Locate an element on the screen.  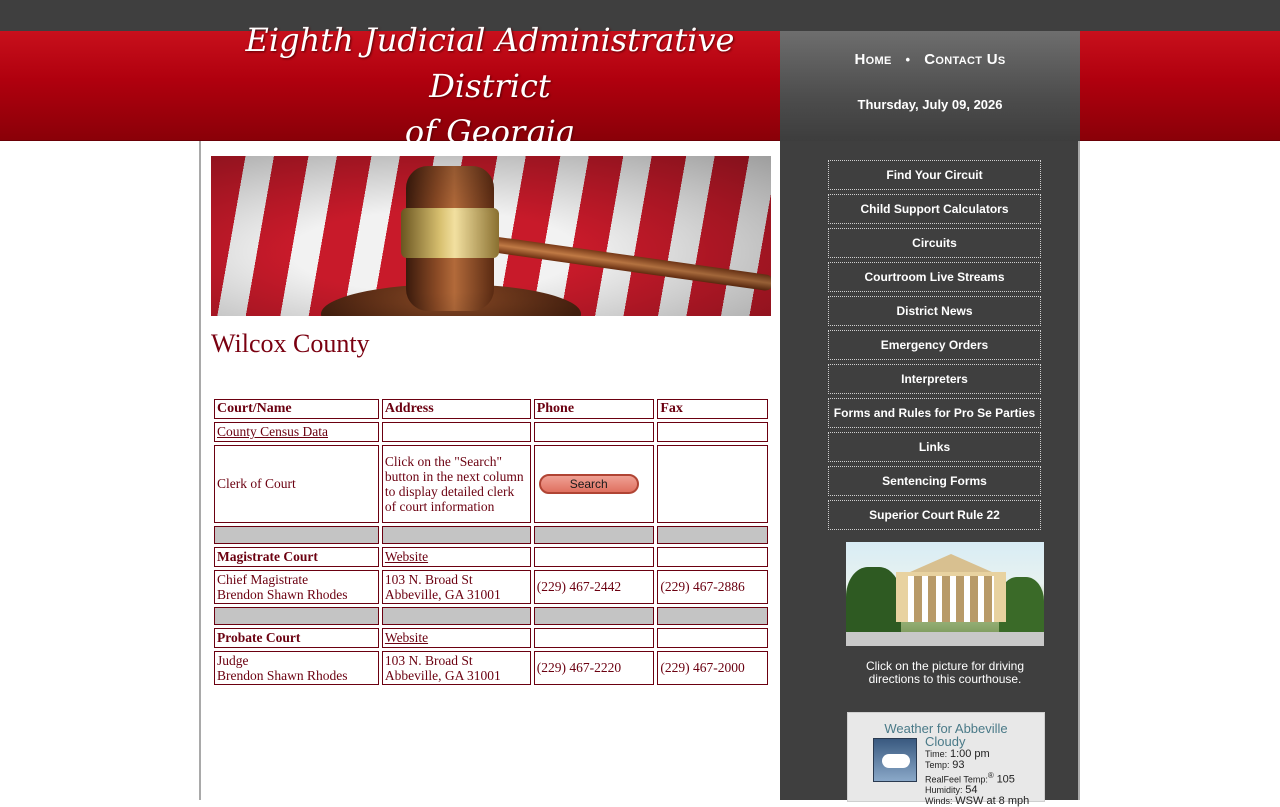
cloudy-weather-icon is located at coordinates (895, 760).